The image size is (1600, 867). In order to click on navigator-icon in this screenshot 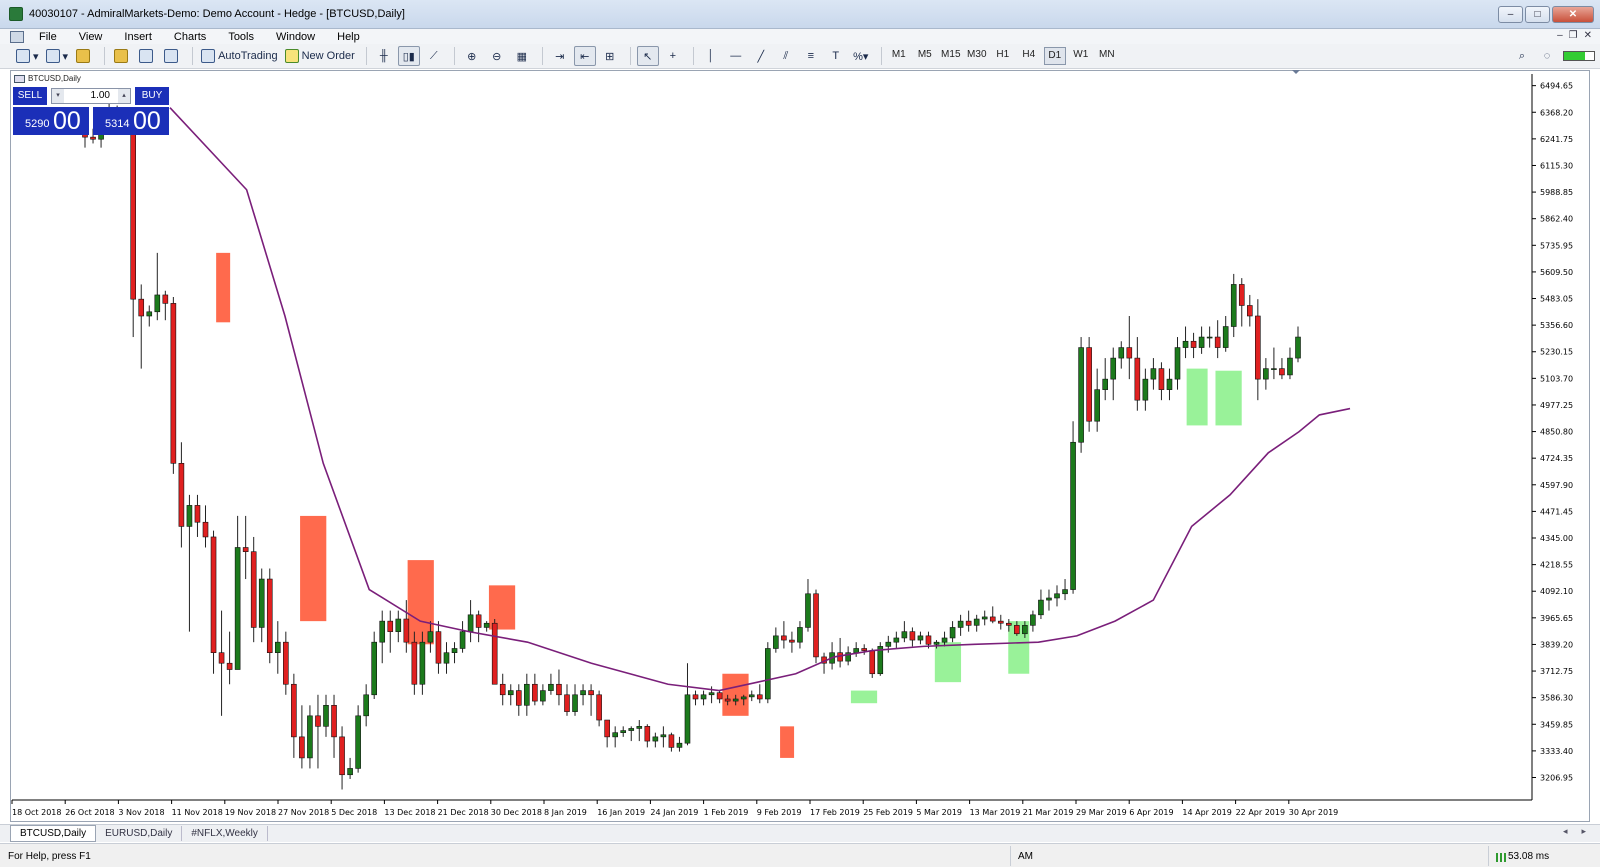, I will do `click(120, 56)`.